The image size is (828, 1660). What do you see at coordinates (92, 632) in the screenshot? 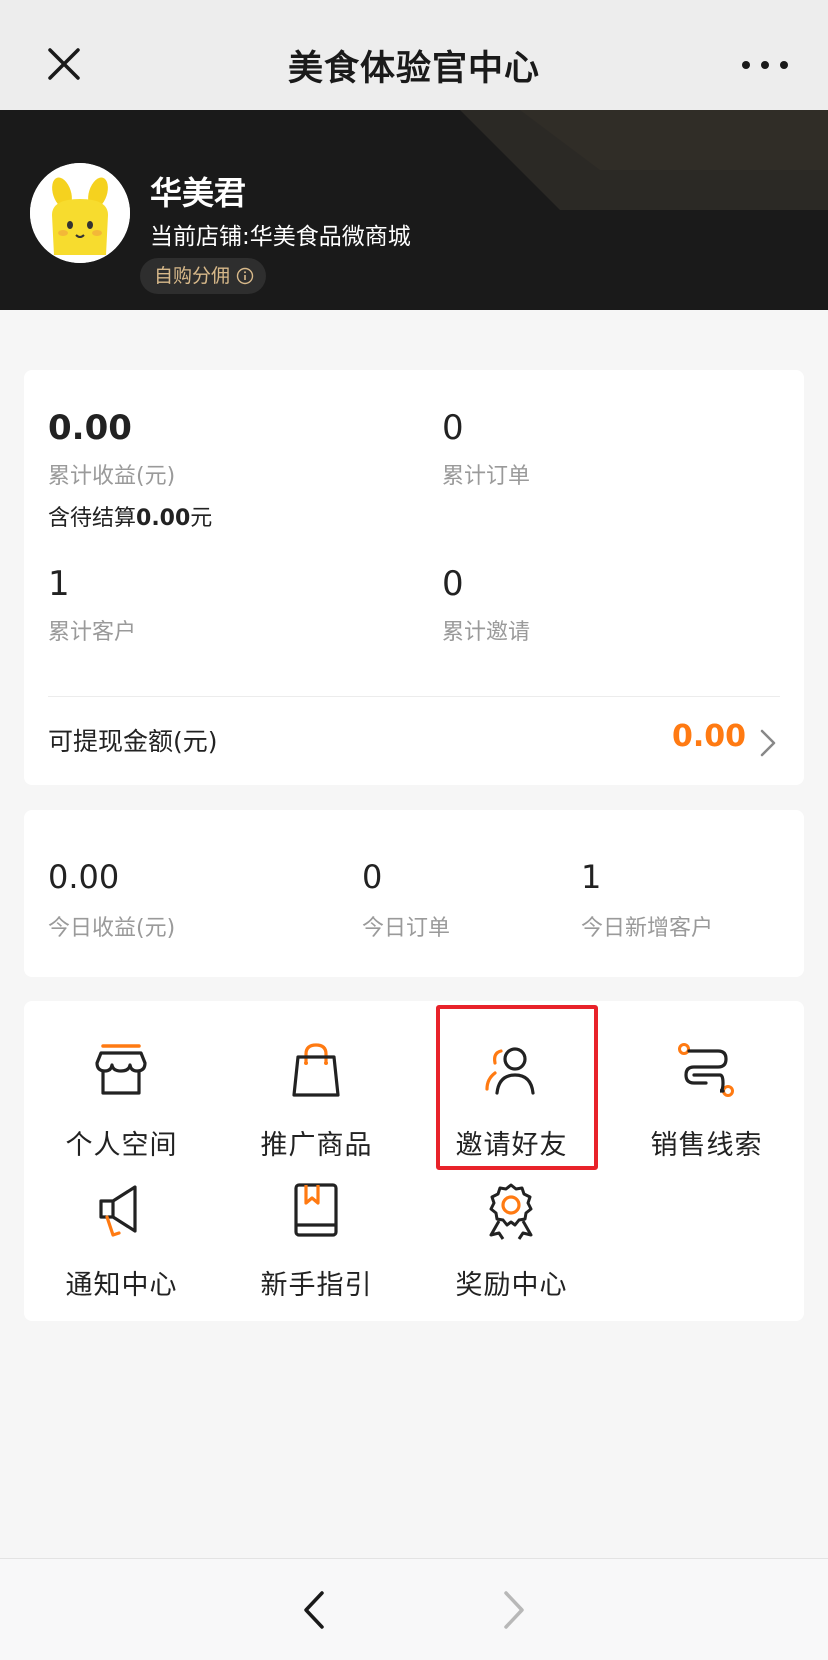
I see `stat-label: 累计客户` at bounding box center [92, 632].